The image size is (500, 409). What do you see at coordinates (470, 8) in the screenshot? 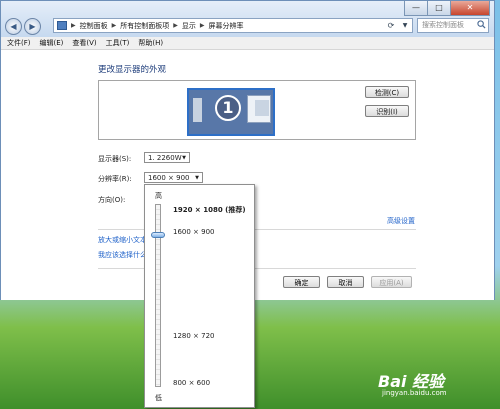
I see `close-button: ✕` at bounding box center [470, 8].